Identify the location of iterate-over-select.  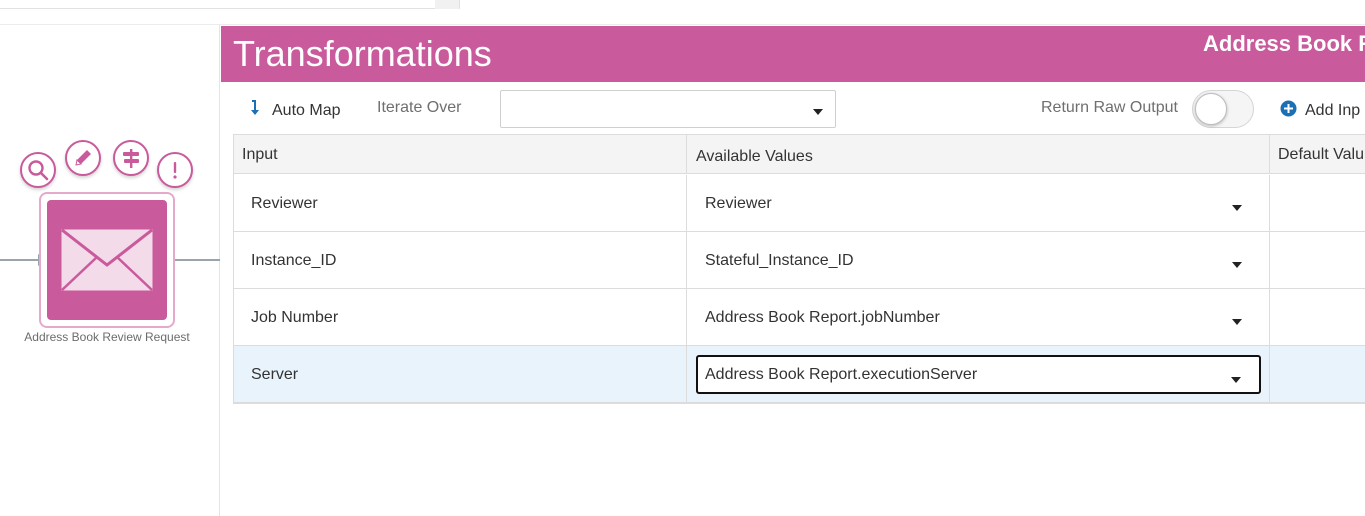
(668, 109).